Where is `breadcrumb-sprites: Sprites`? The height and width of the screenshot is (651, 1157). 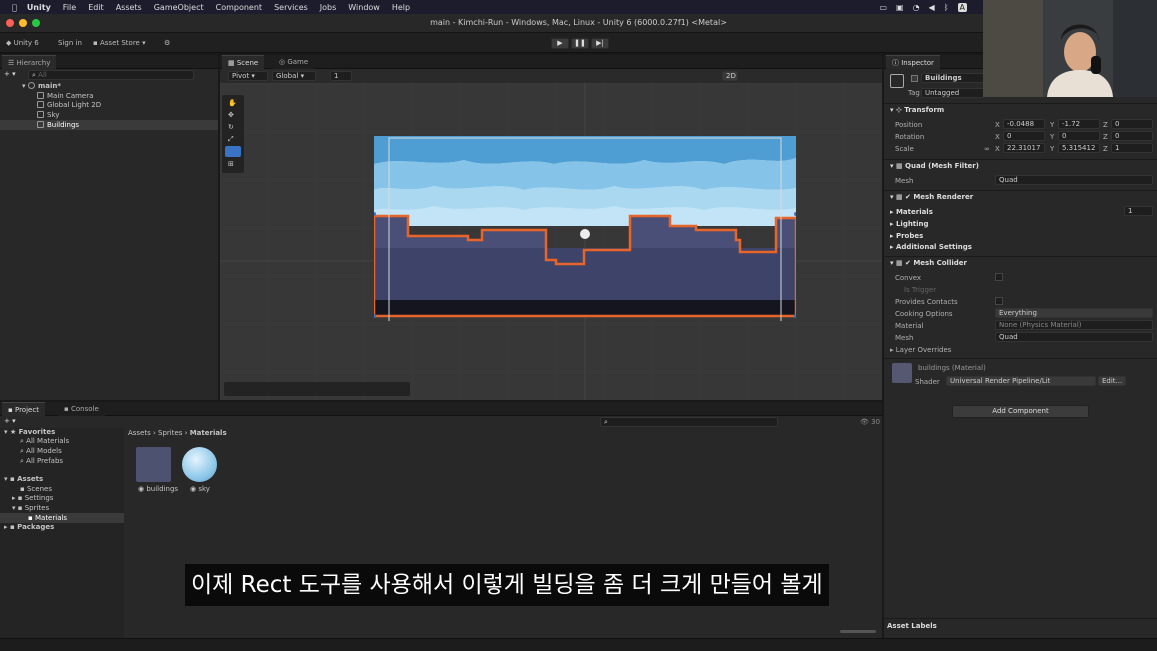
breadcrumb-sprites: Sprites is located at coordinates (170, 433).